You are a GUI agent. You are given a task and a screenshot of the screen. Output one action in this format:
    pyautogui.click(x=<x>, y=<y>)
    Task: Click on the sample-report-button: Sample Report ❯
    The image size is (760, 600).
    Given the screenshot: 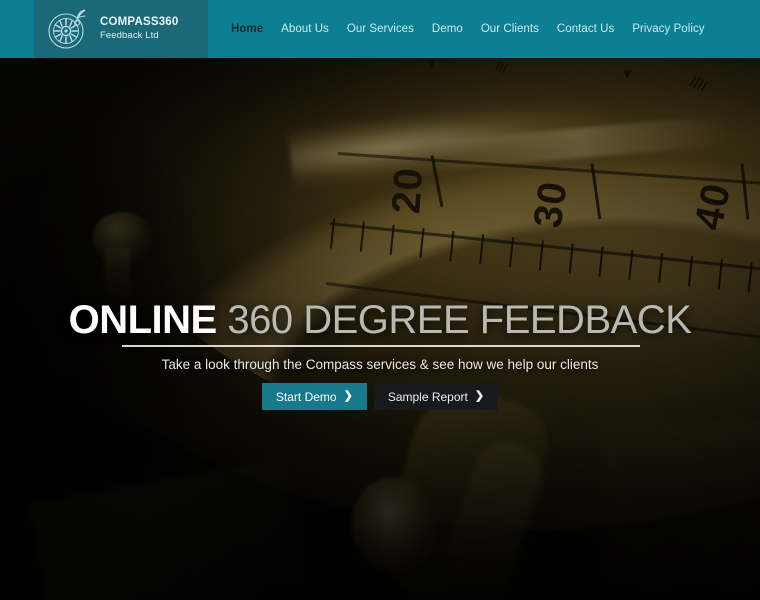 What is the action you would take?
    pyautogui.click(x=436, y=396)
    